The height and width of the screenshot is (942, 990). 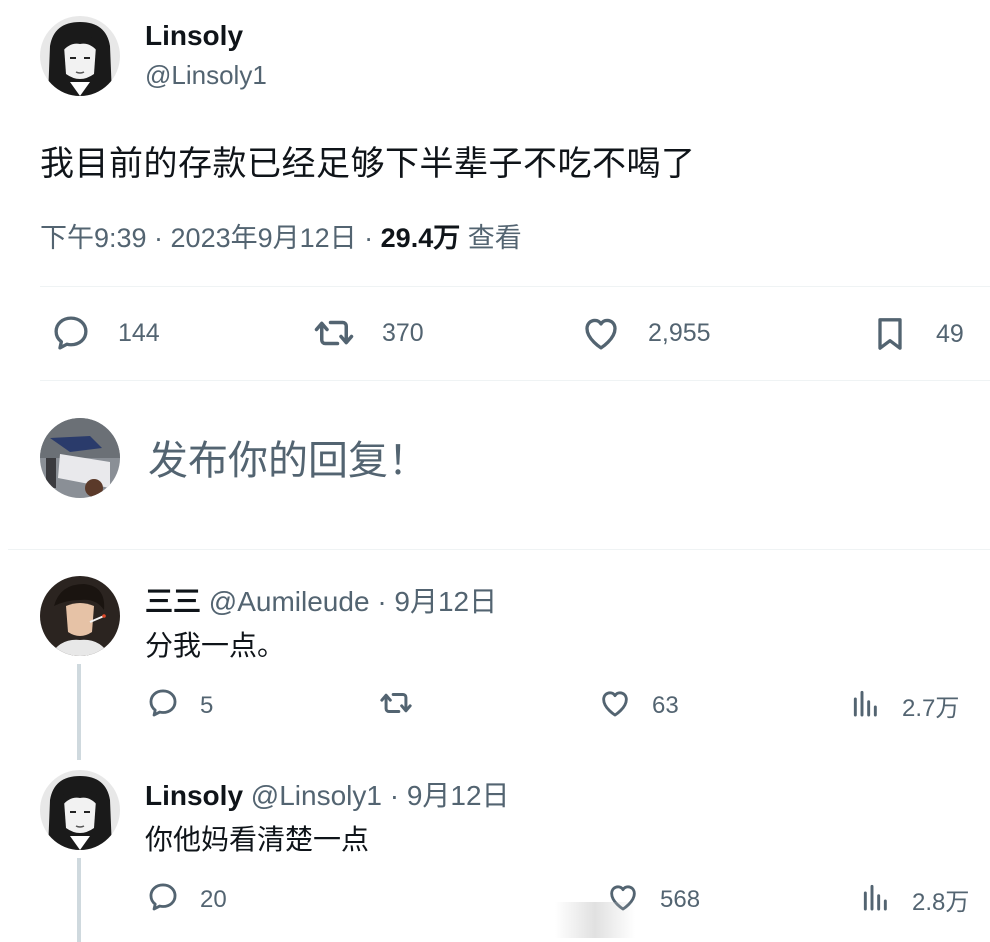 I want to click on author-name: Linsoly, so click(x=194, y=36).